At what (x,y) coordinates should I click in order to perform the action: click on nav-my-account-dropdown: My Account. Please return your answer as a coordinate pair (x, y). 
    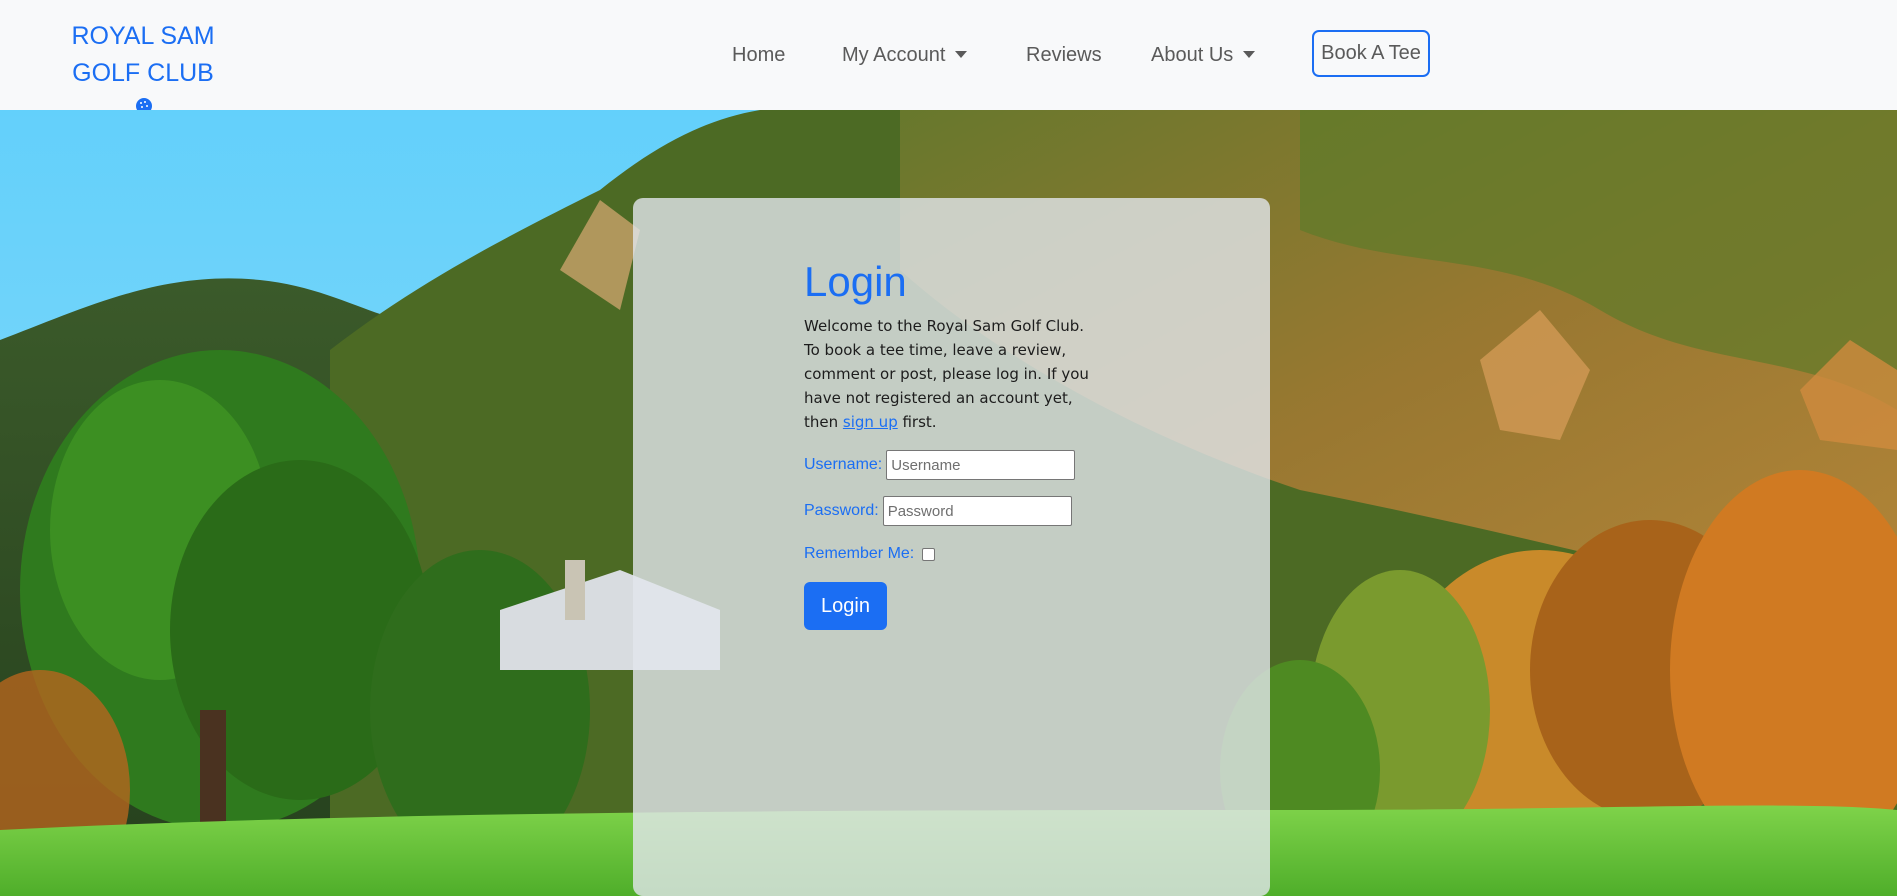
    Looking at the image, I should click on (905, 55).